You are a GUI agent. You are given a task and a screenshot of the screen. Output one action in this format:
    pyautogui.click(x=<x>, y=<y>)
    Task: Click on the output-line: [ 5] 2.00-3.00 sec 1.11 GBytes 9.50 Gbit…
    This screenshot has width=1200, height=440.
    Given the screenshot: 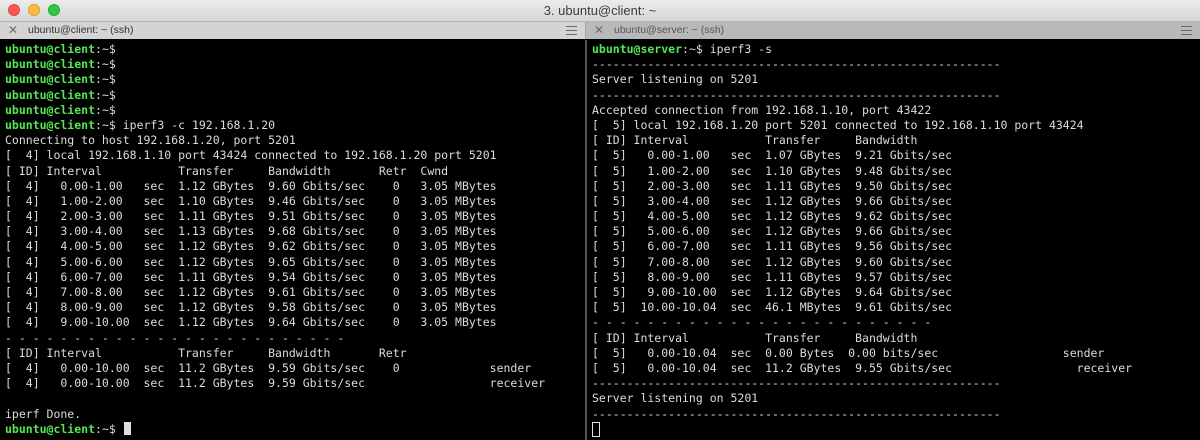 What is the action you would take?
    pyautogui.click(x=772, y=185)
    